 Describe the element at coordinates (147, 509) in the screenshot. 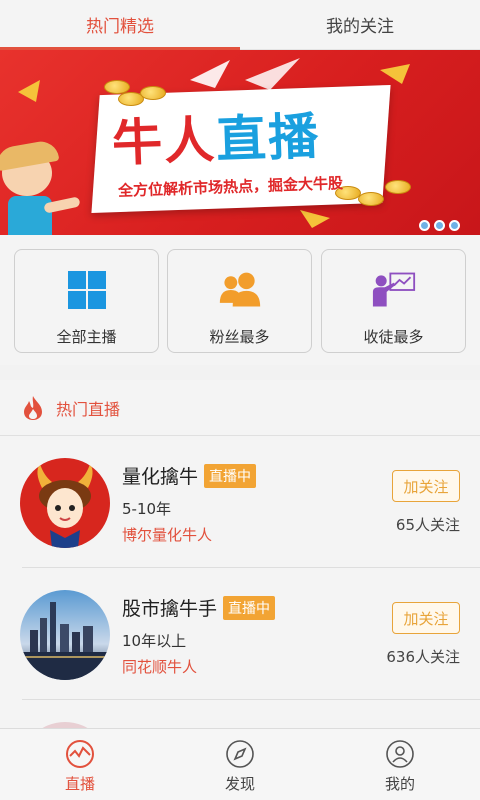

I see `experience-text: 5-10年` at that location.